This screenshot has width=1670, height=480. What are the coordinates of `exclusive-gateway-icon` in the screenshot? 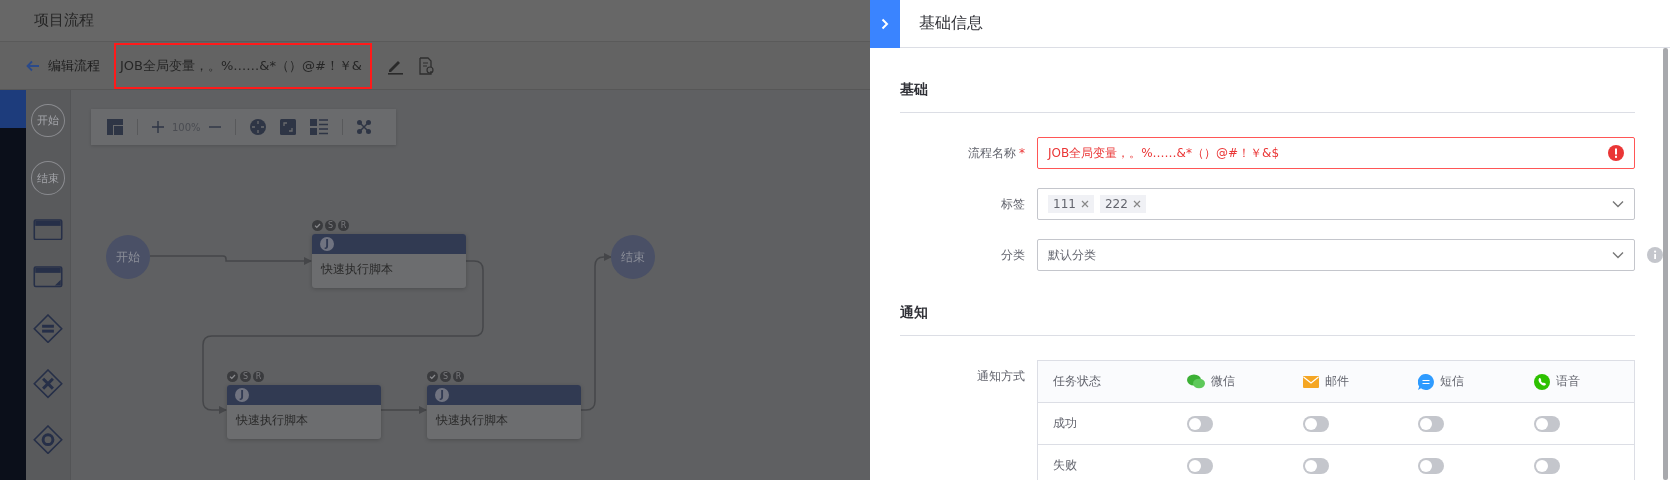 It's located at (48, 384).